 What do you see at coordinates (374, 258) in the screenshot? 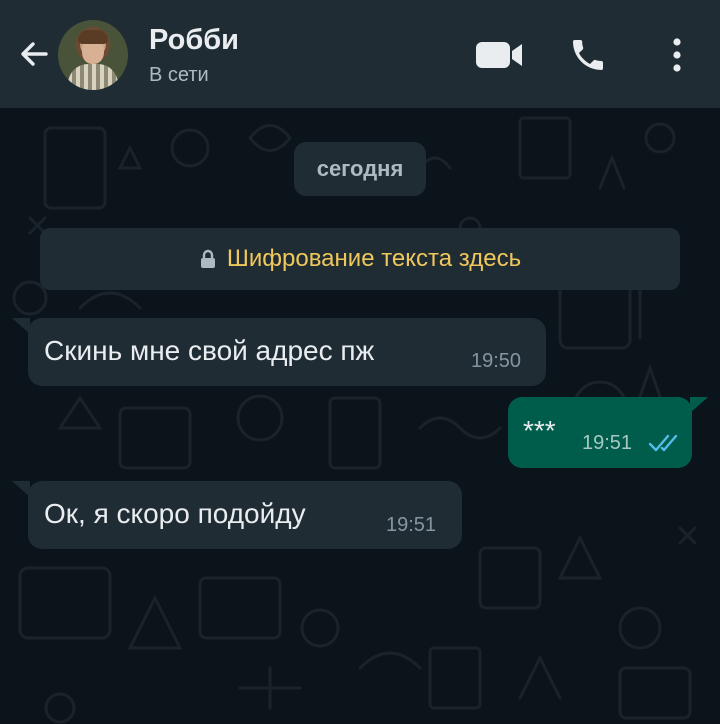
I see `encryption-text: Шифрование текста здесь` at bounding box center [374, 258].